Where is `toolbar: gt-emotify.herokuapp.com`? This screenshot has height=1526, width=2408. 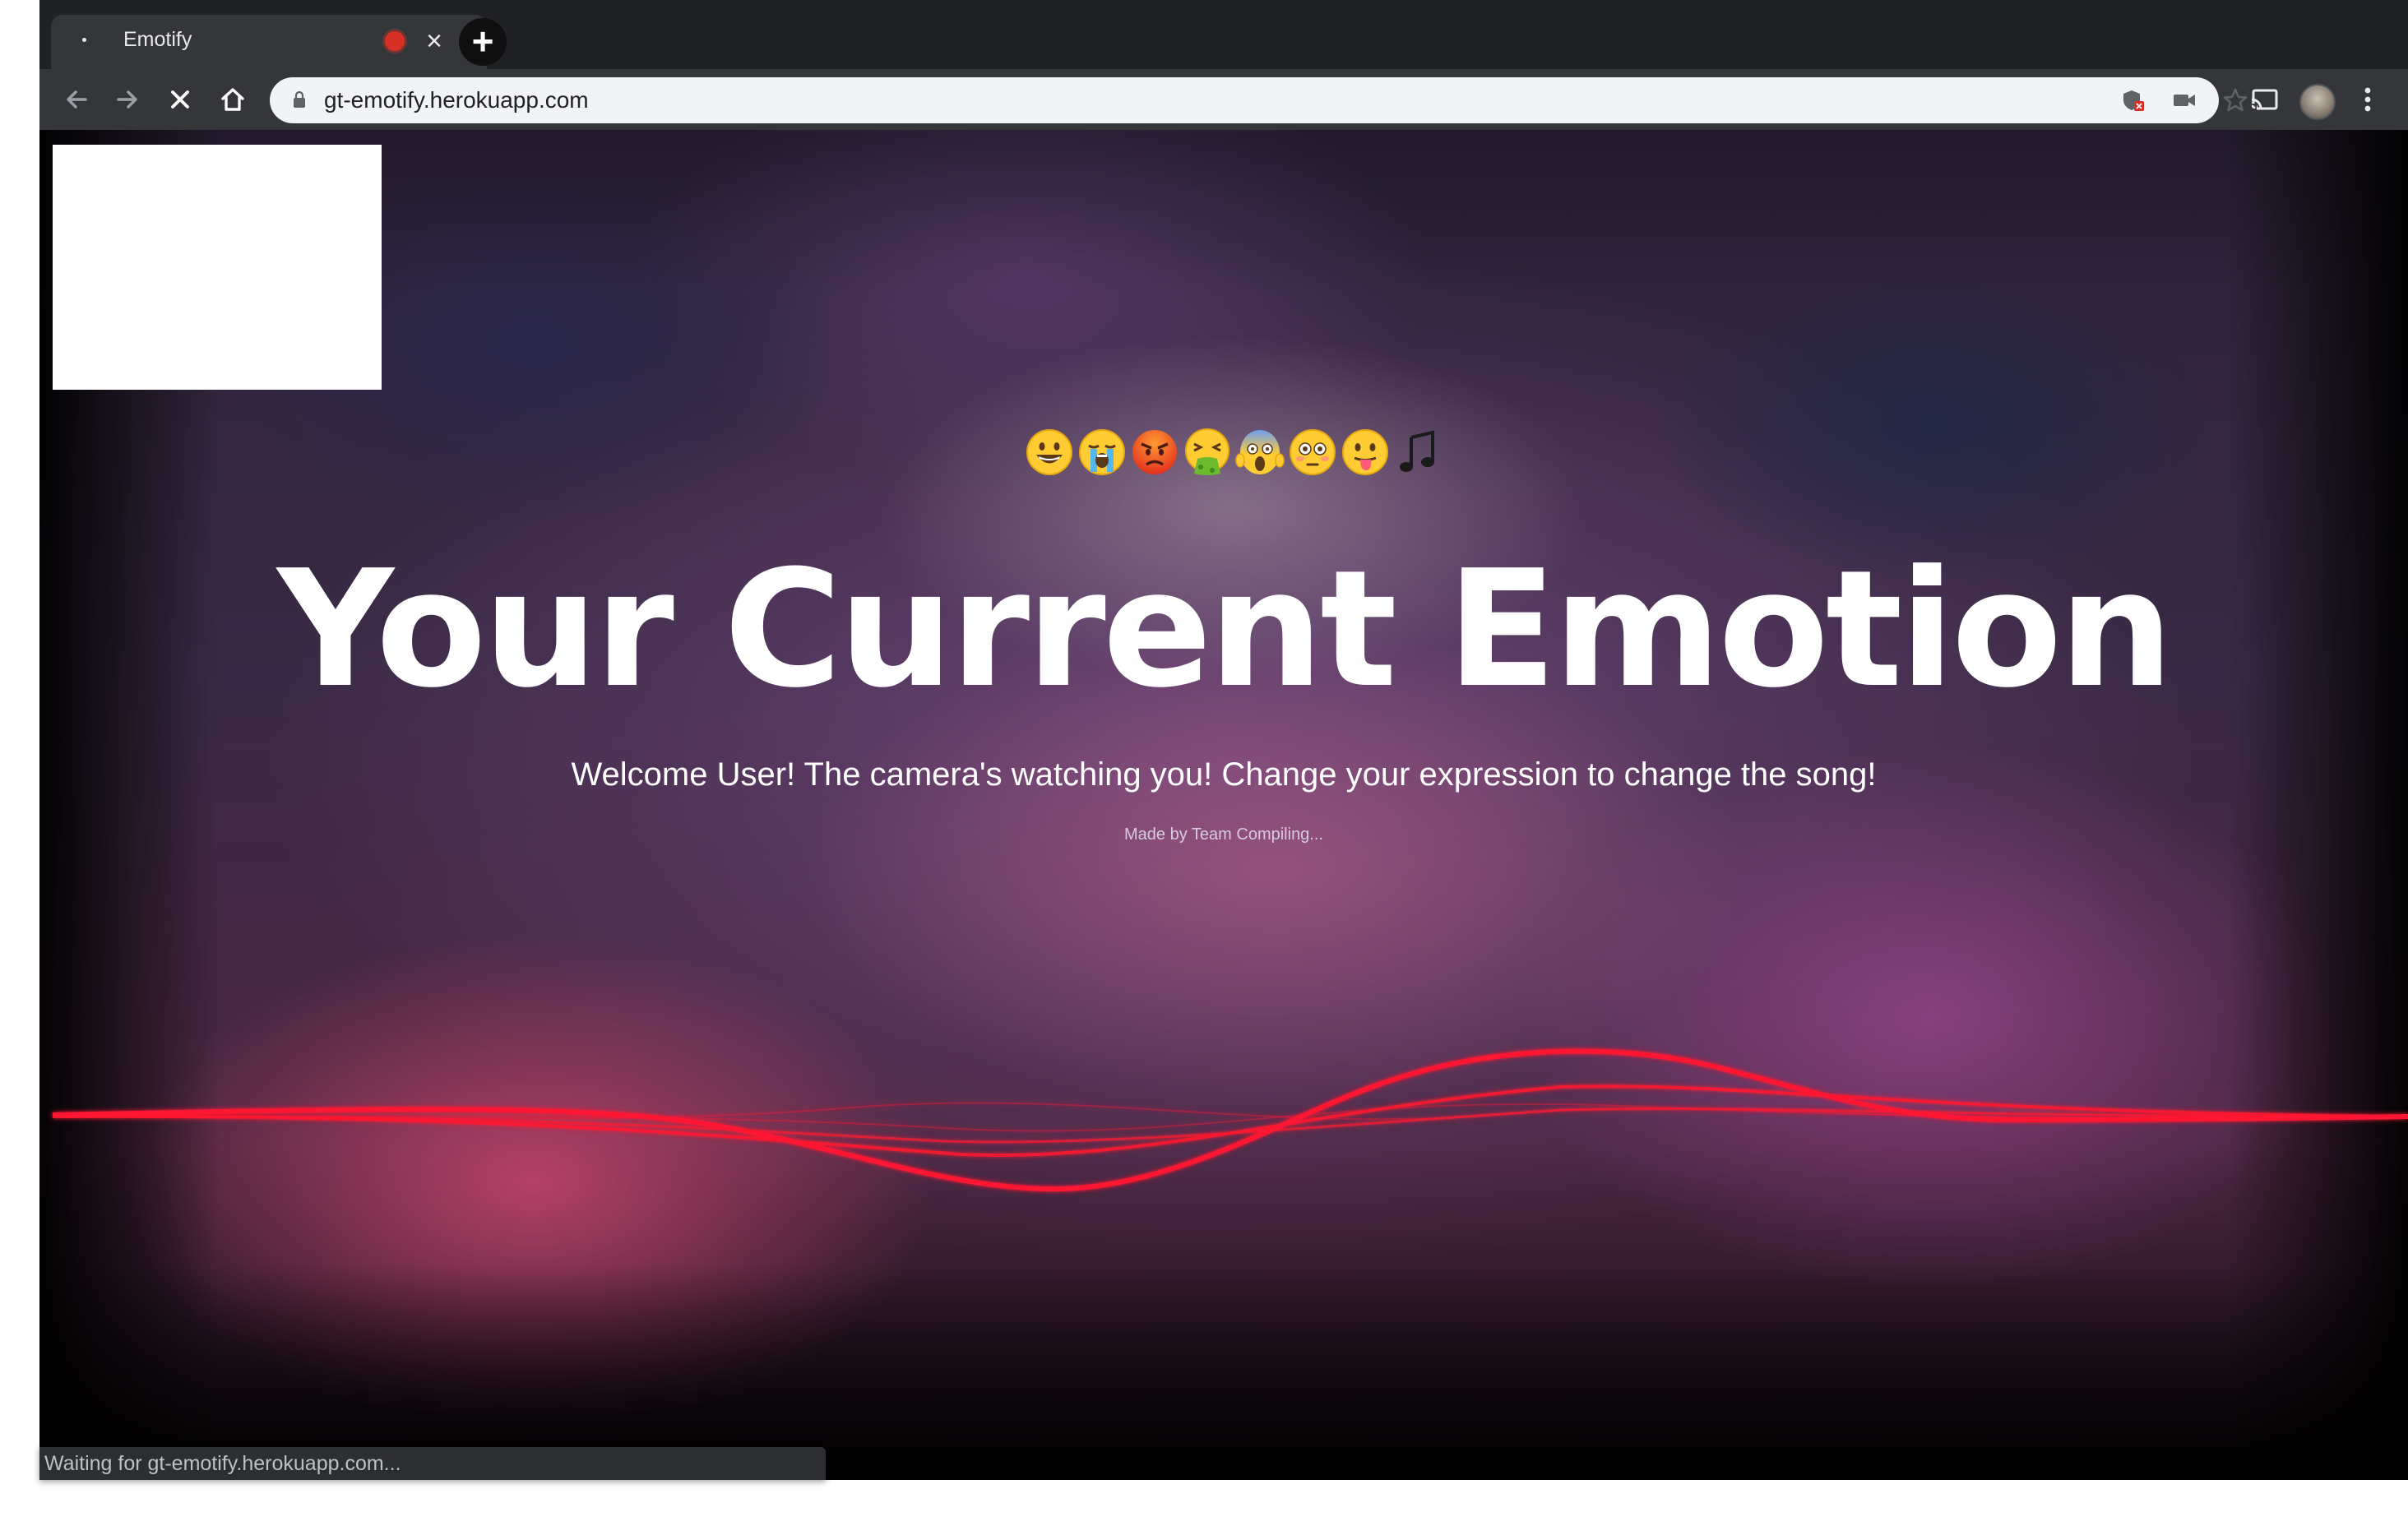
toolbar: gt-emotify.herokuapp.com is located at coordinates (1223, 99).